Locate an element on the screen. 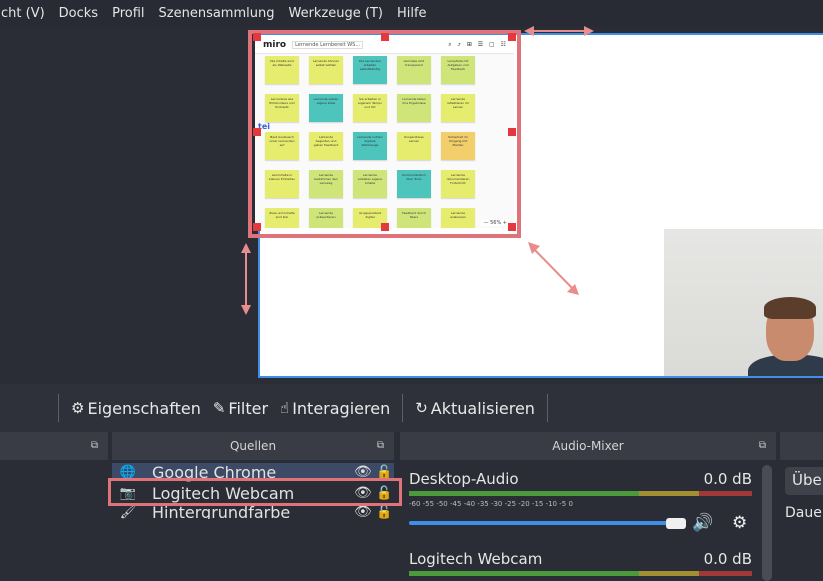 The width and height of the screenshot is (823, 581). sources-dock-header: Quellen ⧉ is located at coordinates (253, 446).